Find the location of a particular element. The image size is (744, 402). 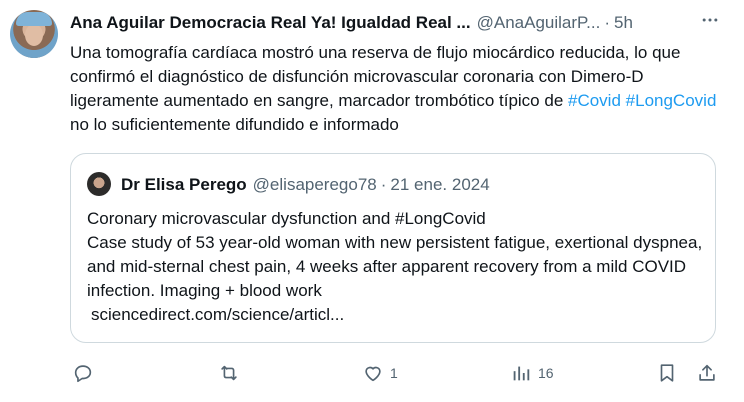

views-button: 16 is located at coordinates (532, 373).